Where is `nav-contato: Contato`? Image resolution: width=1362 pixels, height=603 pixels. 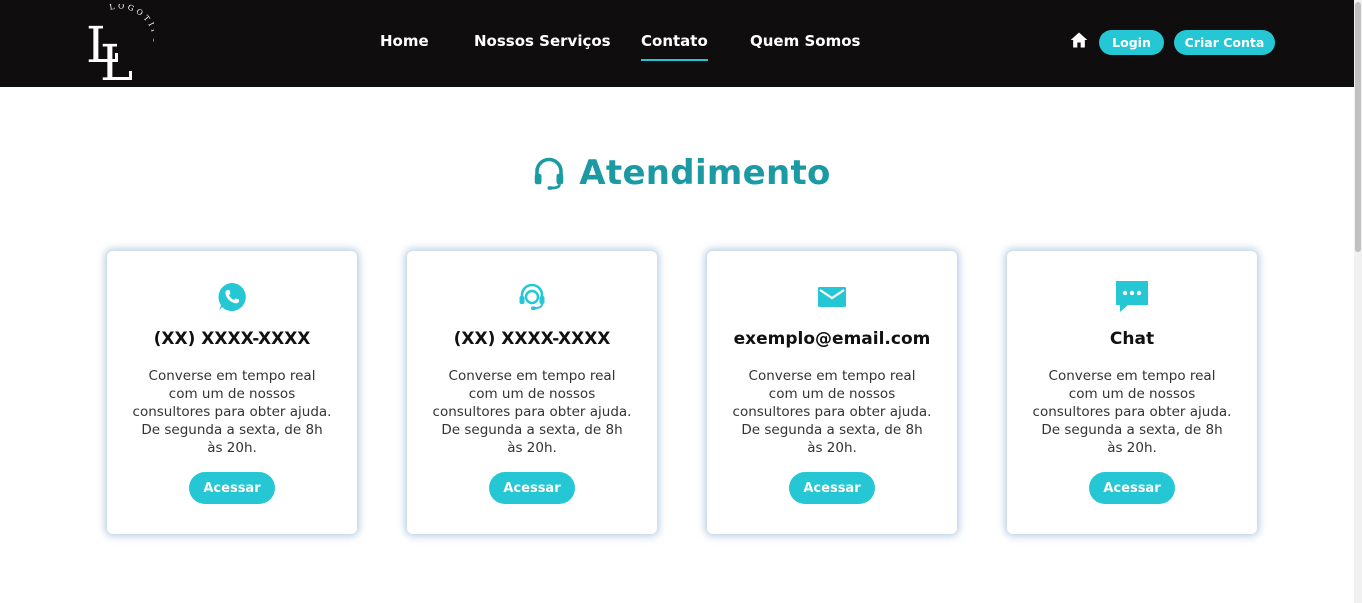 nav-contato: Contato is located at coordinates (674, 46).